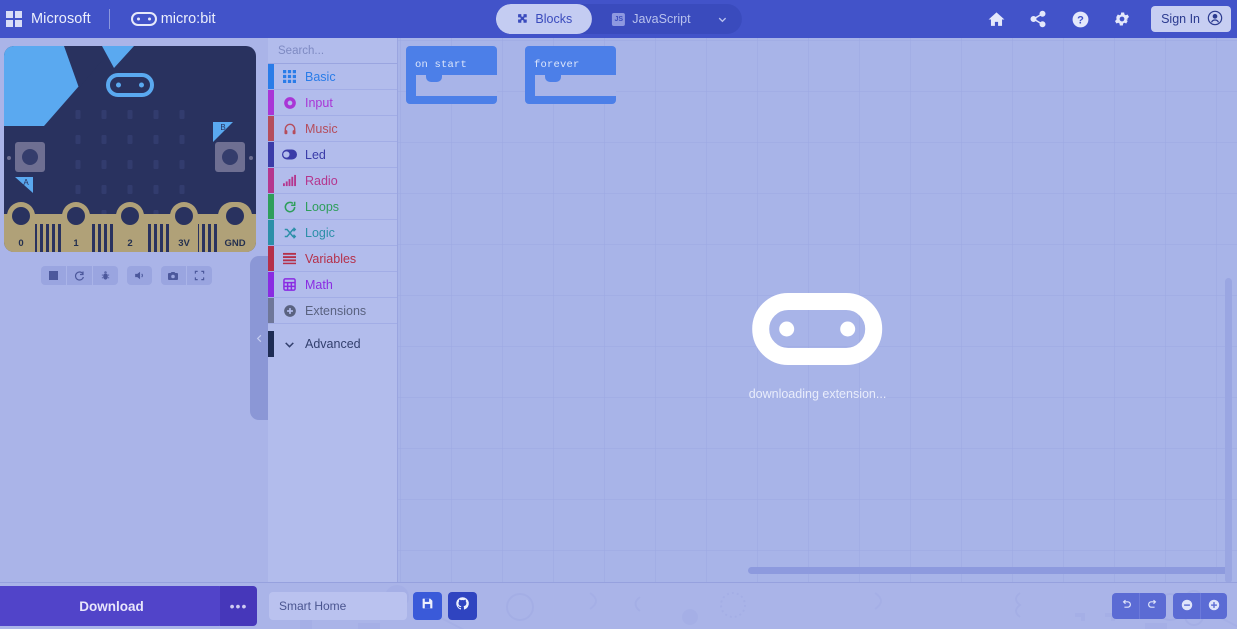 The height and width of the screenshot is (629, 1237). I want to click on sidebar-item-loops: Loops, so click(332, 207).